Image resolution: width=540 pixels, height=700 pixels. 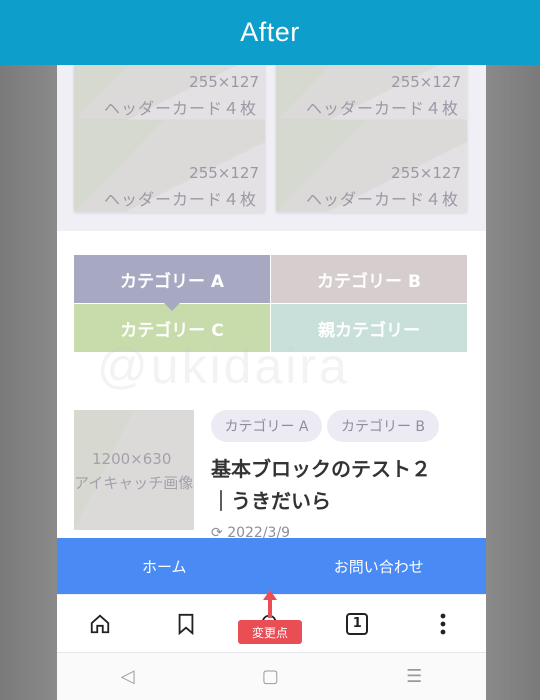 I want to click on watermark: @ukidaira, so click(x=223, y=366).